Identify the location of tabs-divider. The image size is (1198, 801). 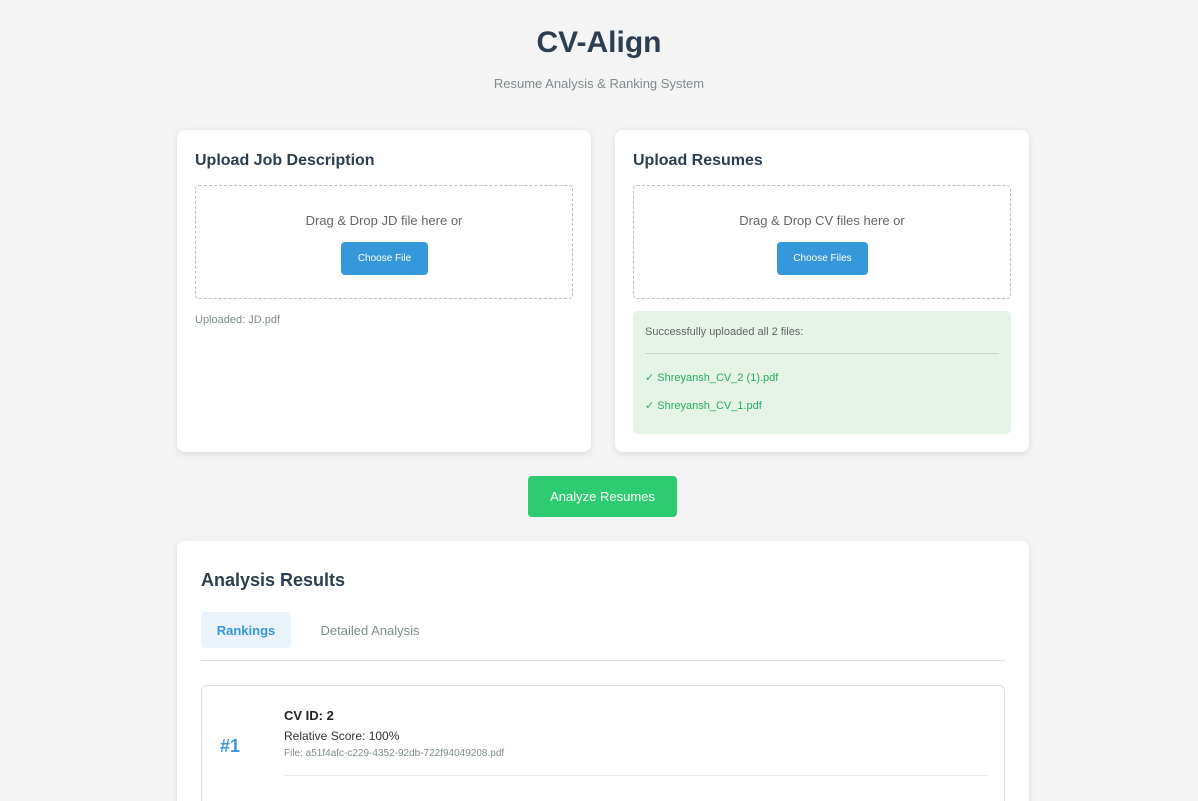
(603, 660).